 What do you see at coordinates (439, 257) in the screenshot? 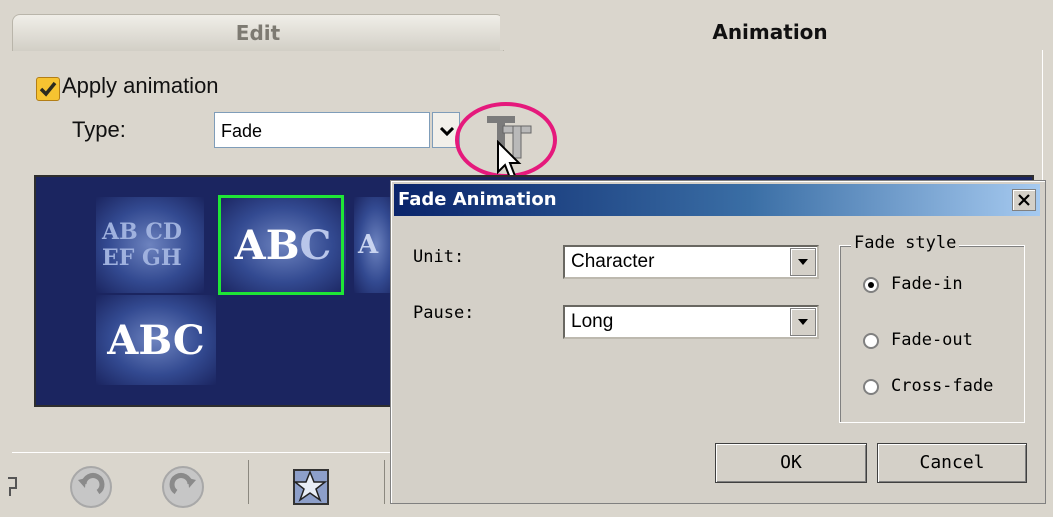
I see `unit-label: Unit:` at bounding box center [439, 257].